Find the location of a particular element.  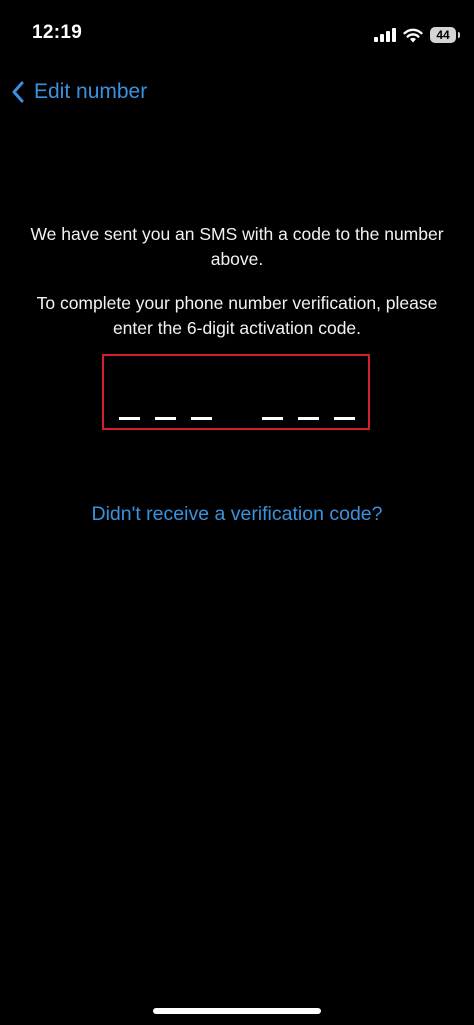

status-icons: 44 is located at coordinates (417, 35).